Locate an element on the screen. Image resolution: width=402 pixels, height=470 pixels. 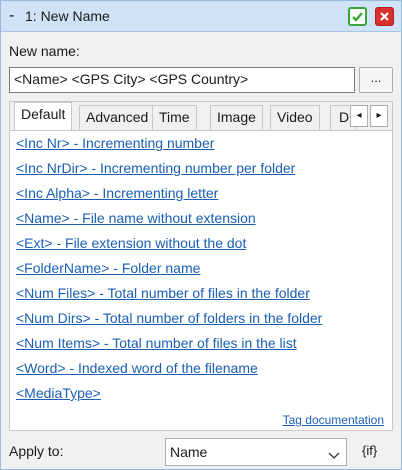
tag-link: <Inc Nr> - Incrementing number is located at coordinates (115, 143).